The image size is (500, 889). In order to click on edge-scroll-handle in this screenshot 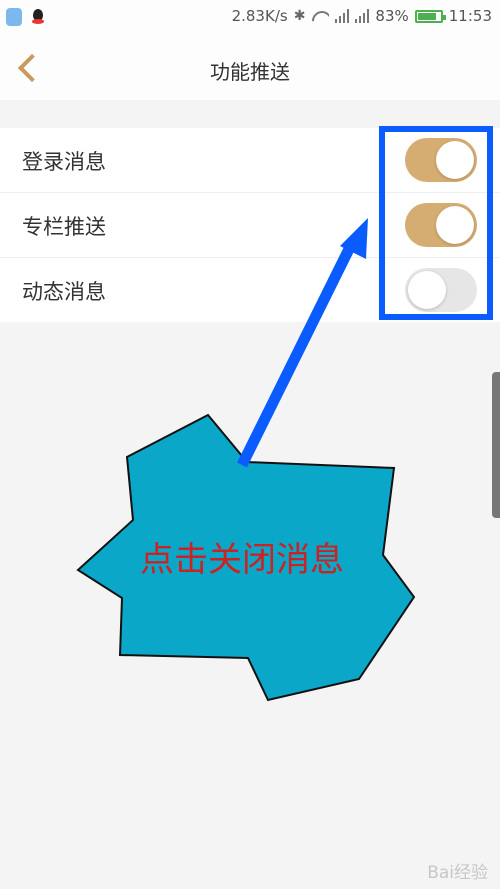, I will do `click(496, 445)`.